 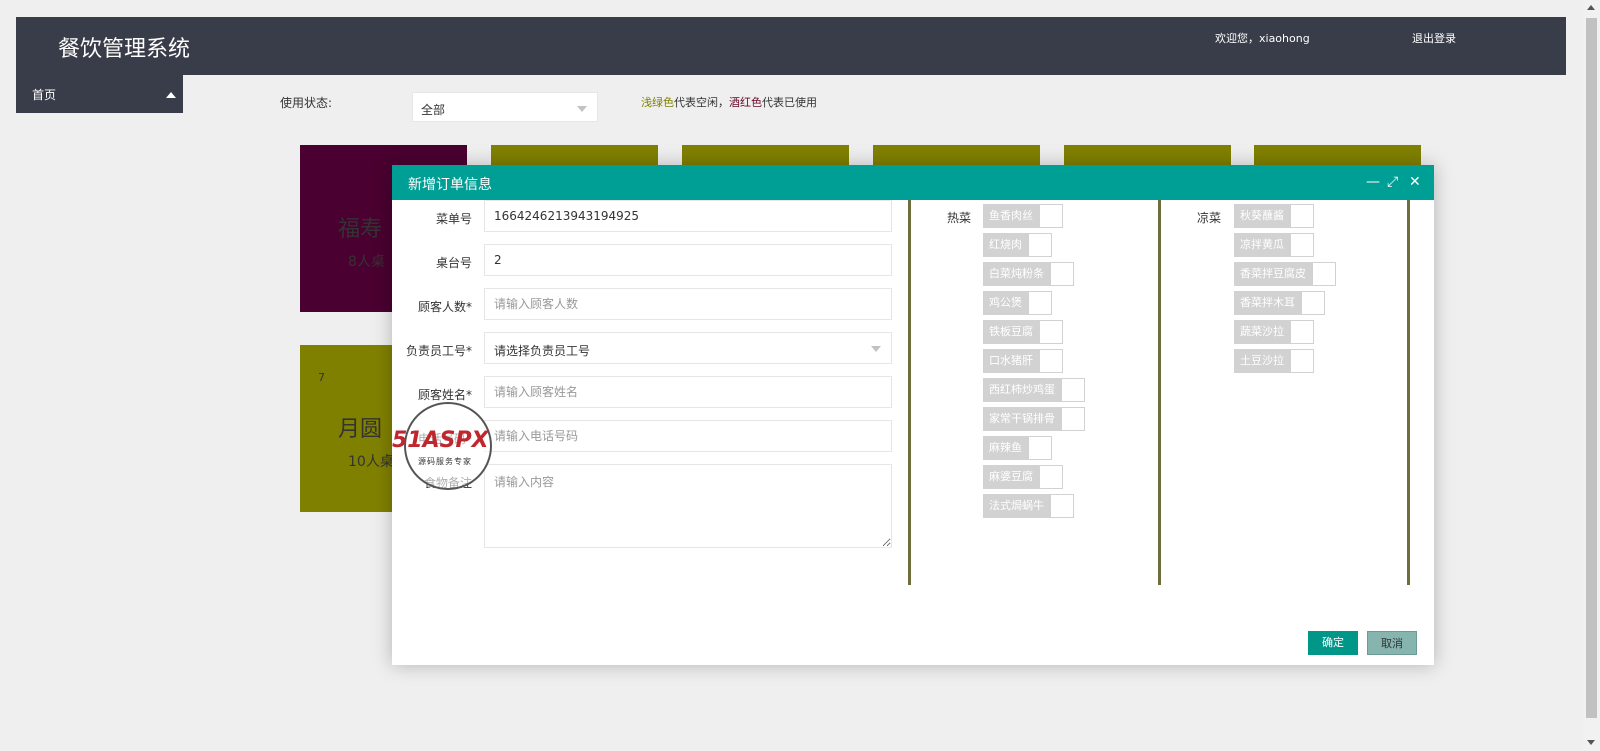 I want to click on status-filter-value: 全部, so click(x=433, y=110).